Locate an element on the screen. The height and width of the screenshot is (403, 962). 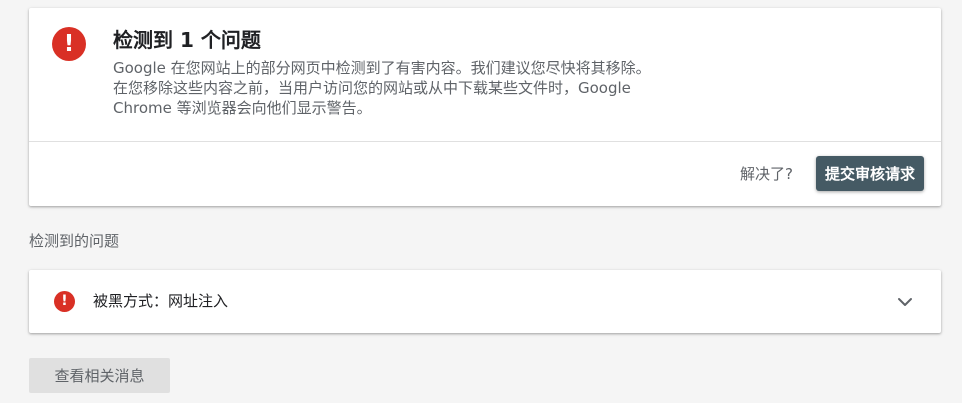
issue-description-line: Google 在您网站上的部分网页中检测到了有害内容。我们建议您尽快将其移除。 is located at coordinates (382, 68).